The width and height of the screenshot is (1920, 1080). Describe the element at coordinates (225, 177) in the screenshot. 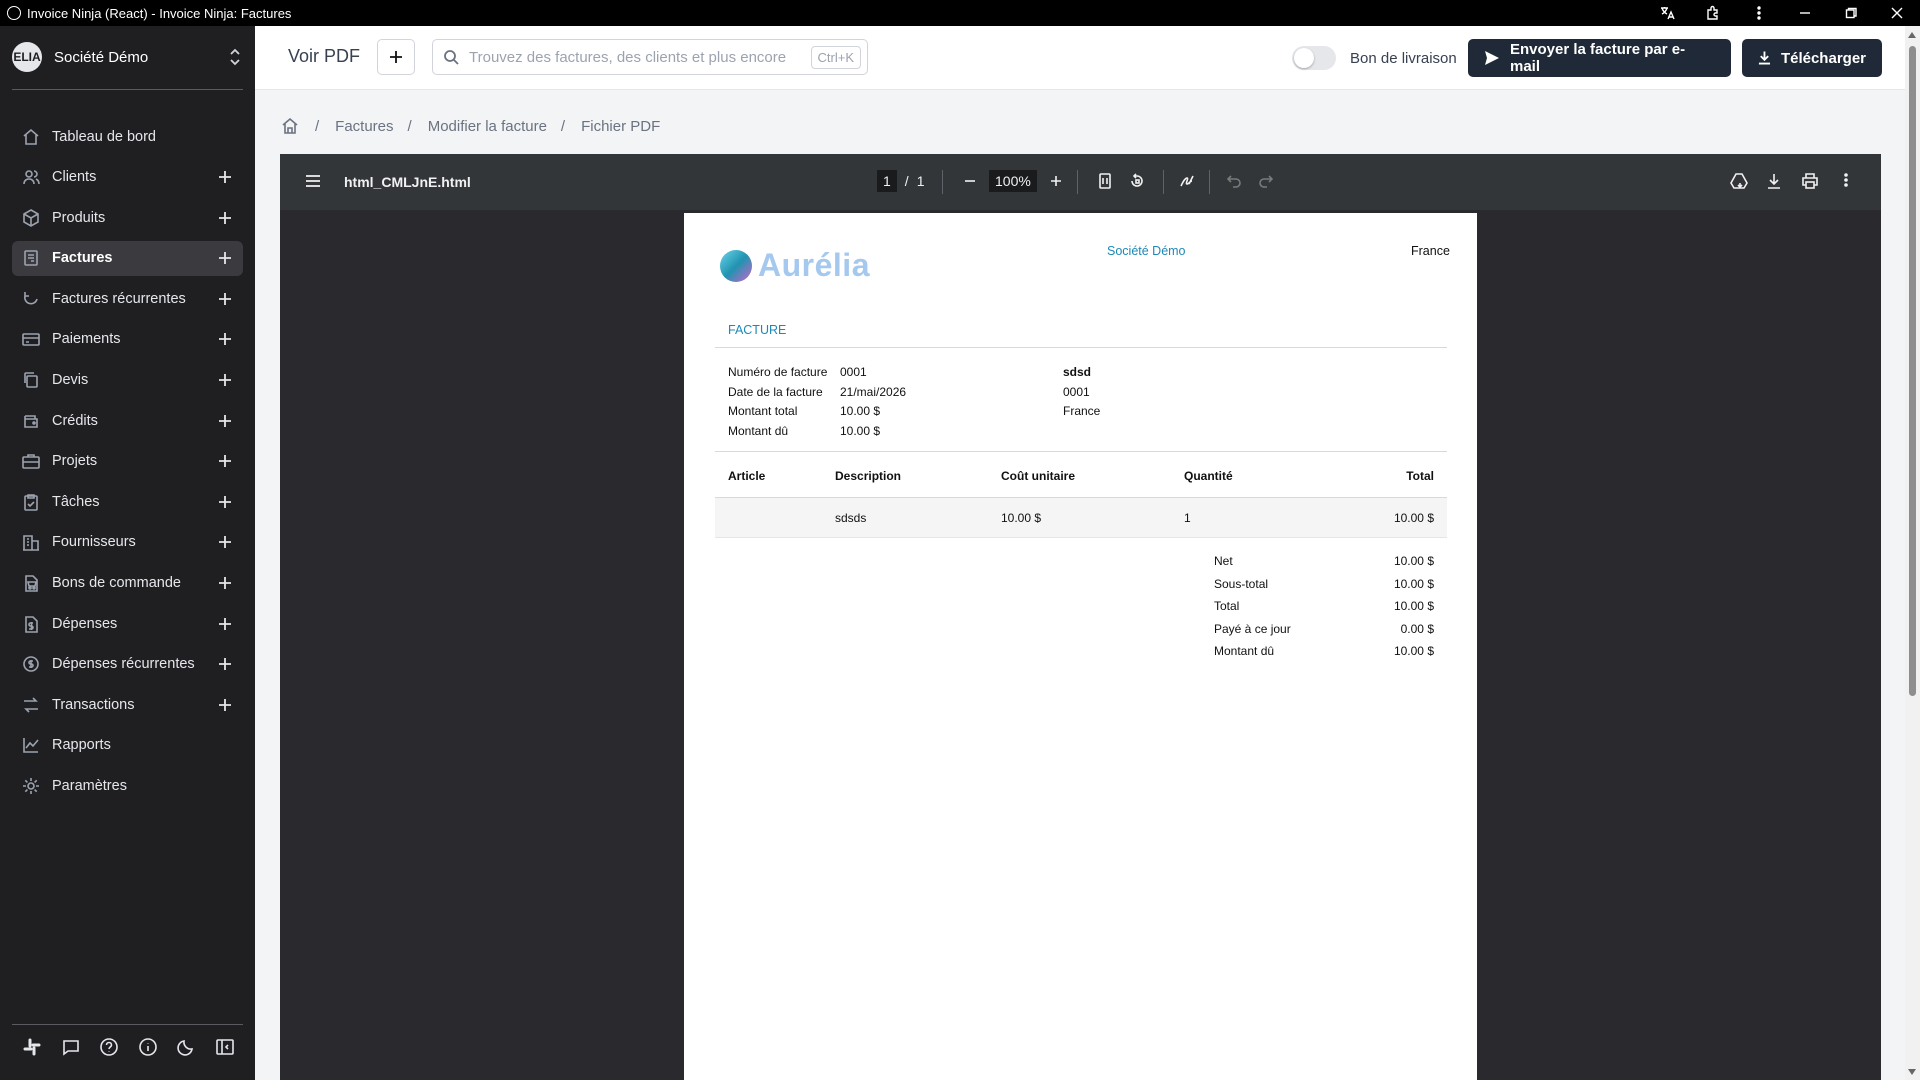

I see `add-users-button` at that location.